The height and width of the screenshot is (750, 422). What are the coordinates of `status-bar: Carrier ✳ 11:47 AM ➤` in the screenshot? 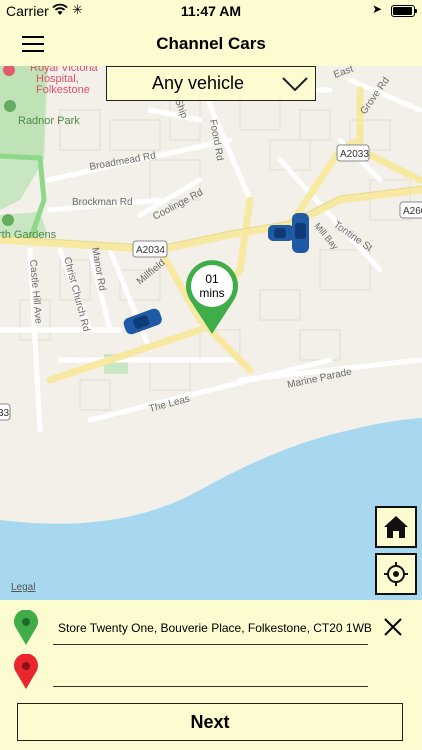 It's located at (211, 11).